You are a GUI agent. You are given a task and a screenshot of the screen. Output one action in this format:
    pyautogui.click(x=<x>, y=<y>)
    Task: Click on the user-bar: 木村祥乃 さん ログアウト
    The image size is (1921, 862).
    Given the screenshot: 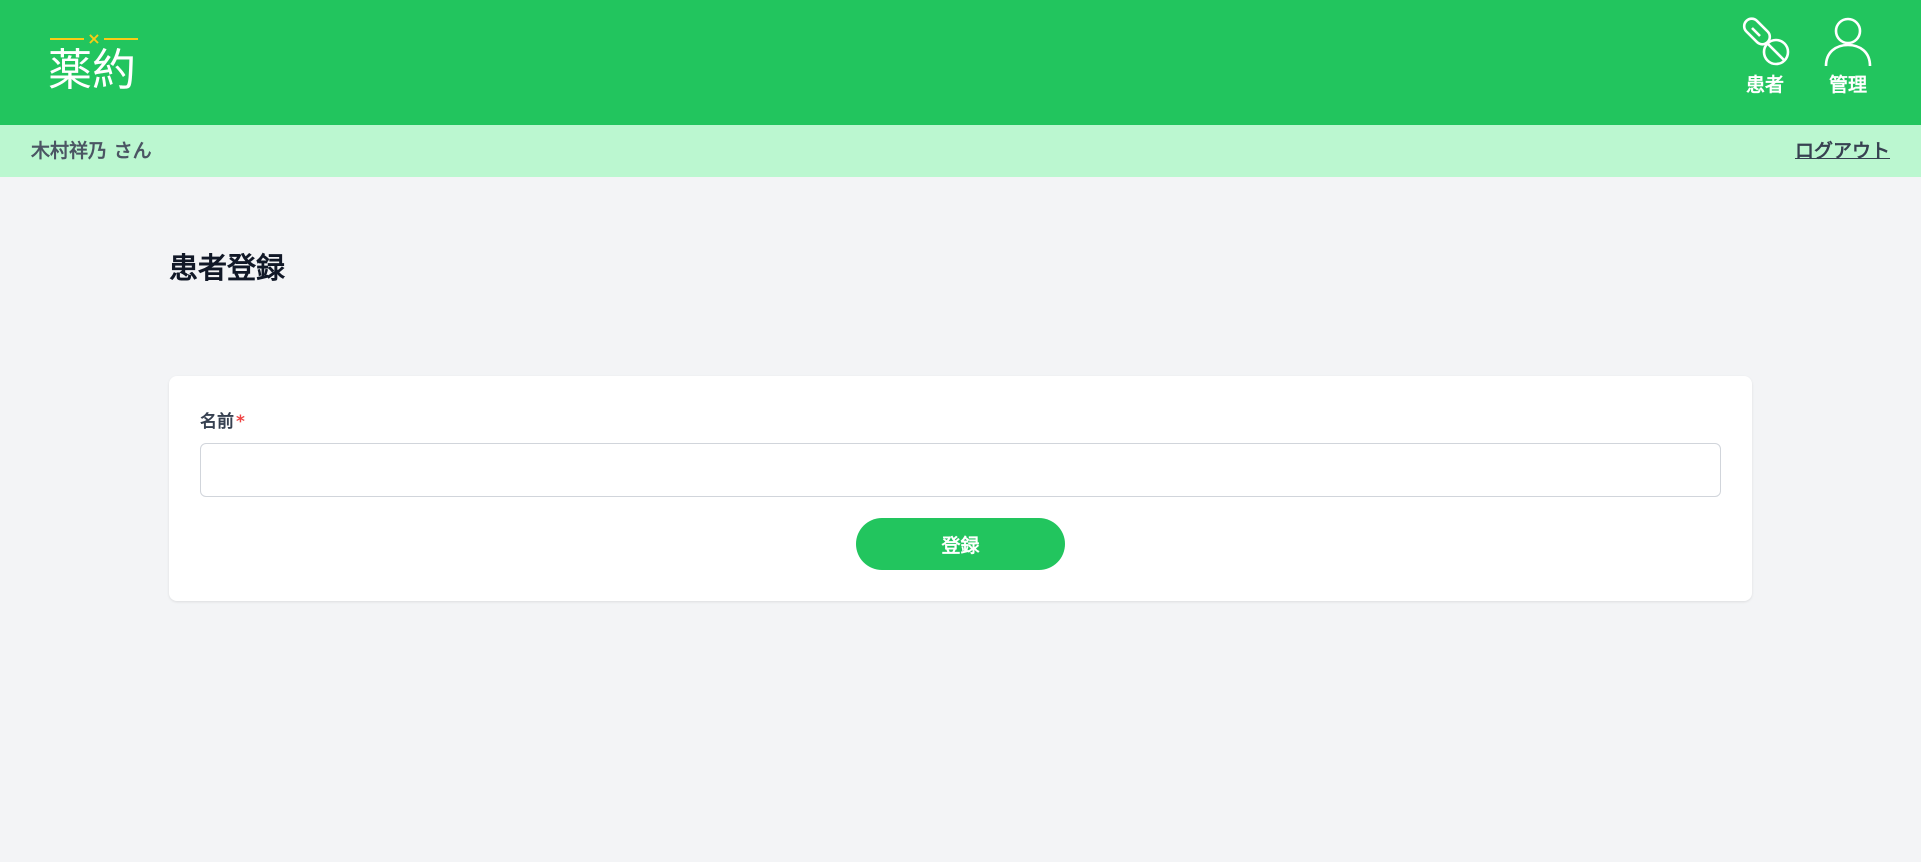 What is the action you would take?
    pyautogui.click(x=960, y=151)
    